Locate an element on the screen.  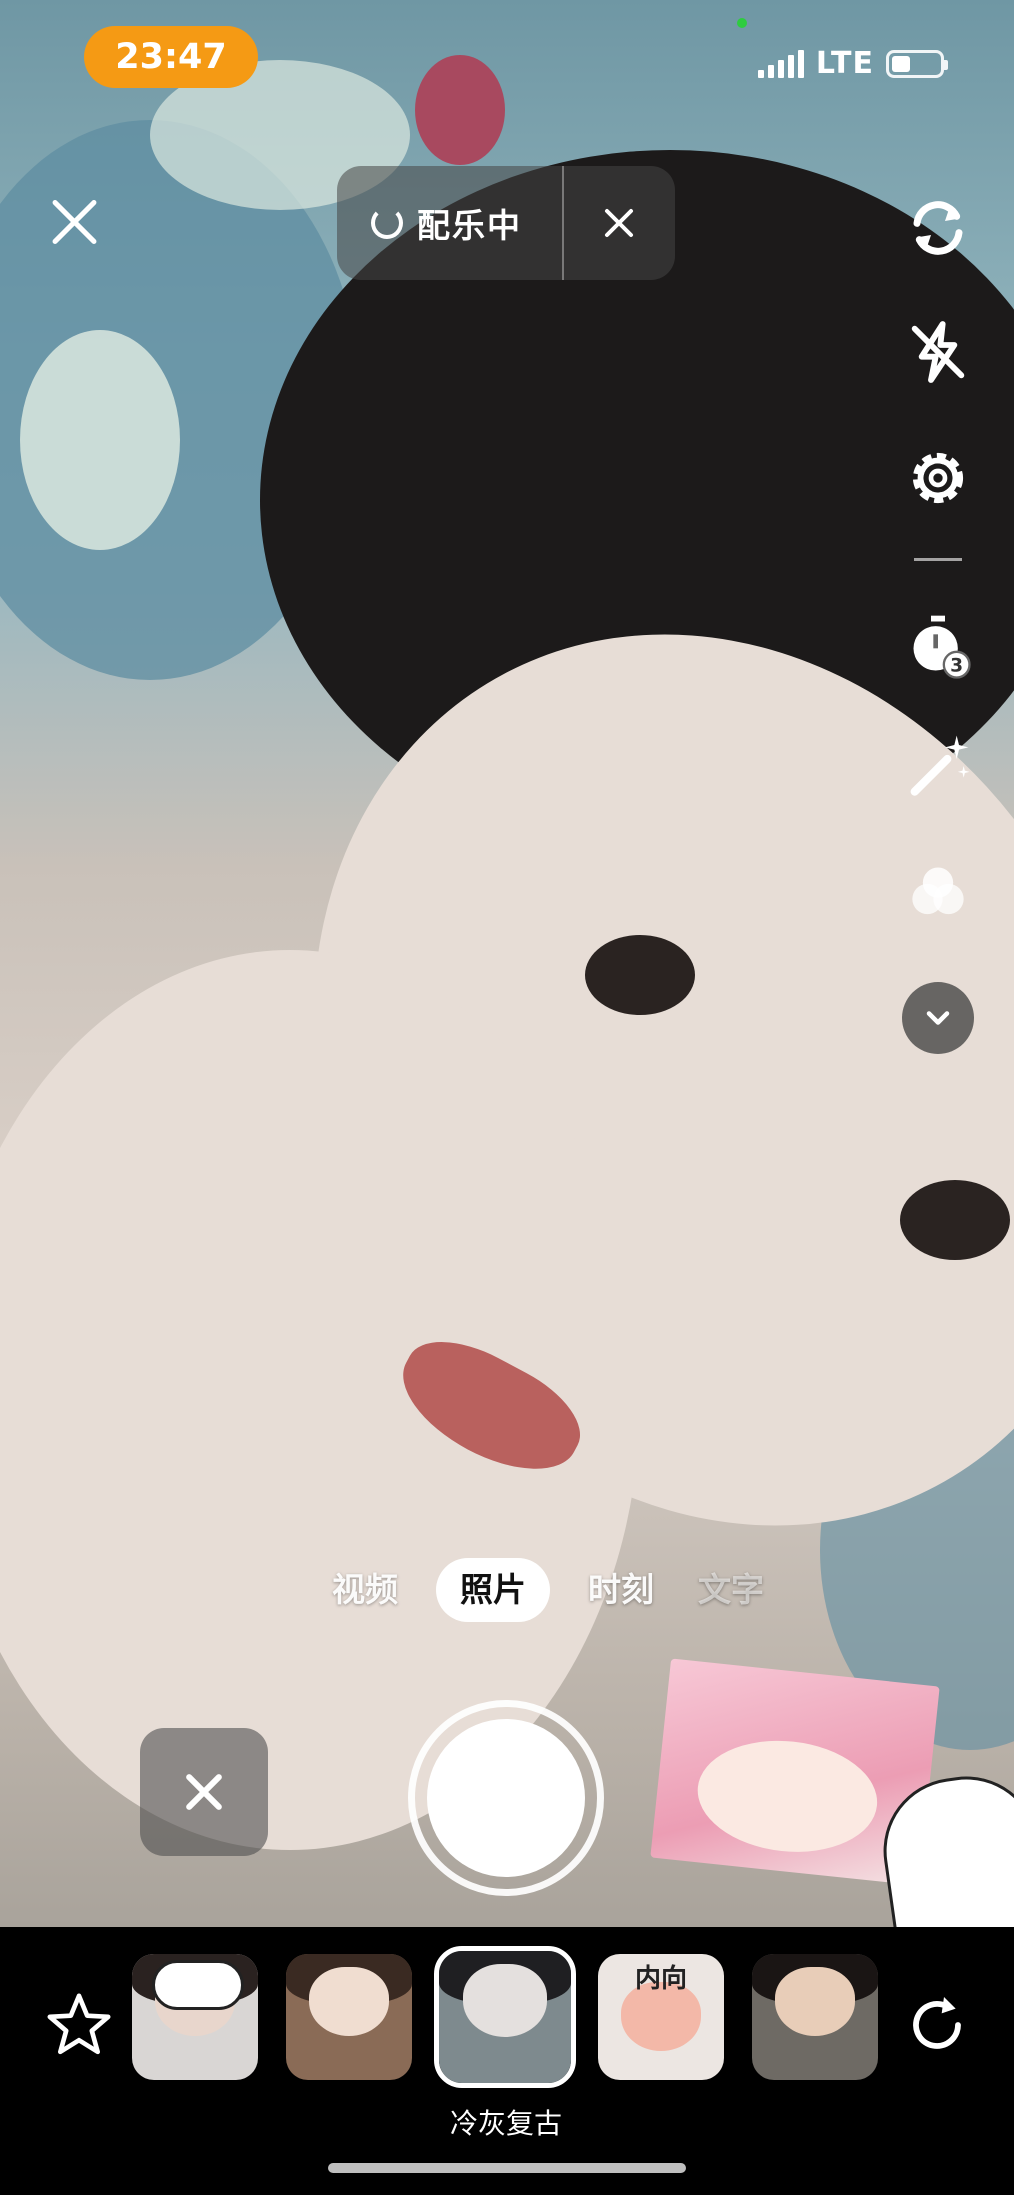
shutter-inner is located at coordinates (506, 1798).